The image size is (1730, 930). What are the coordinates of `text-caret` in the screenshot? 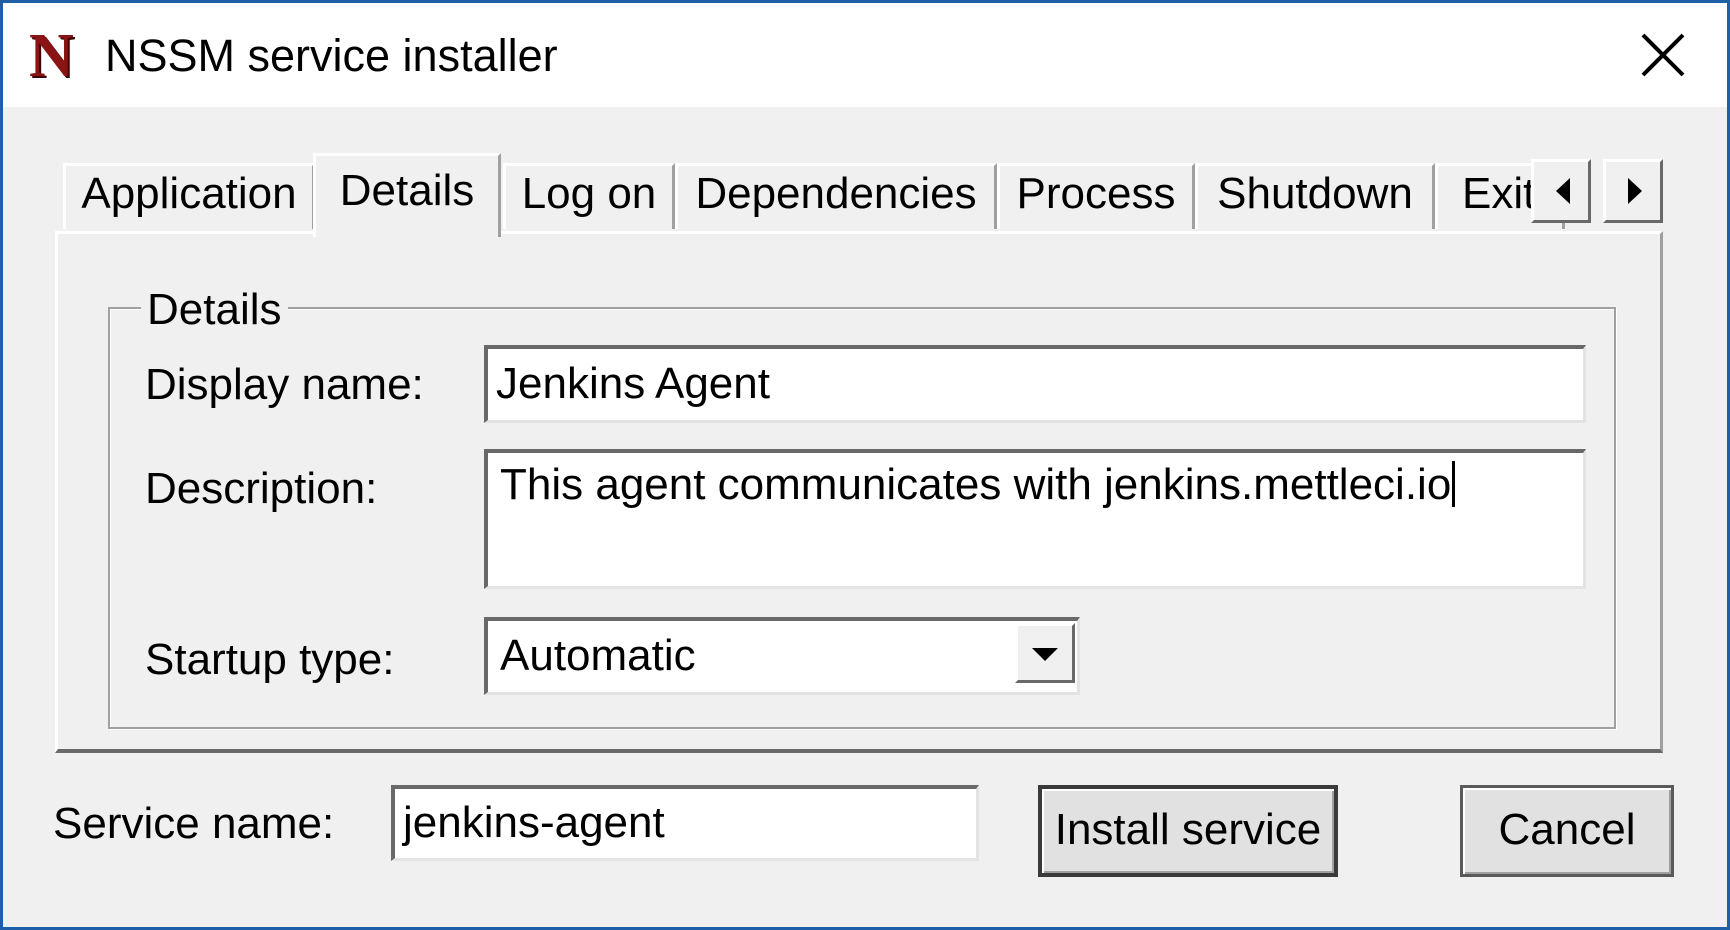 It's located at (1454, 484).